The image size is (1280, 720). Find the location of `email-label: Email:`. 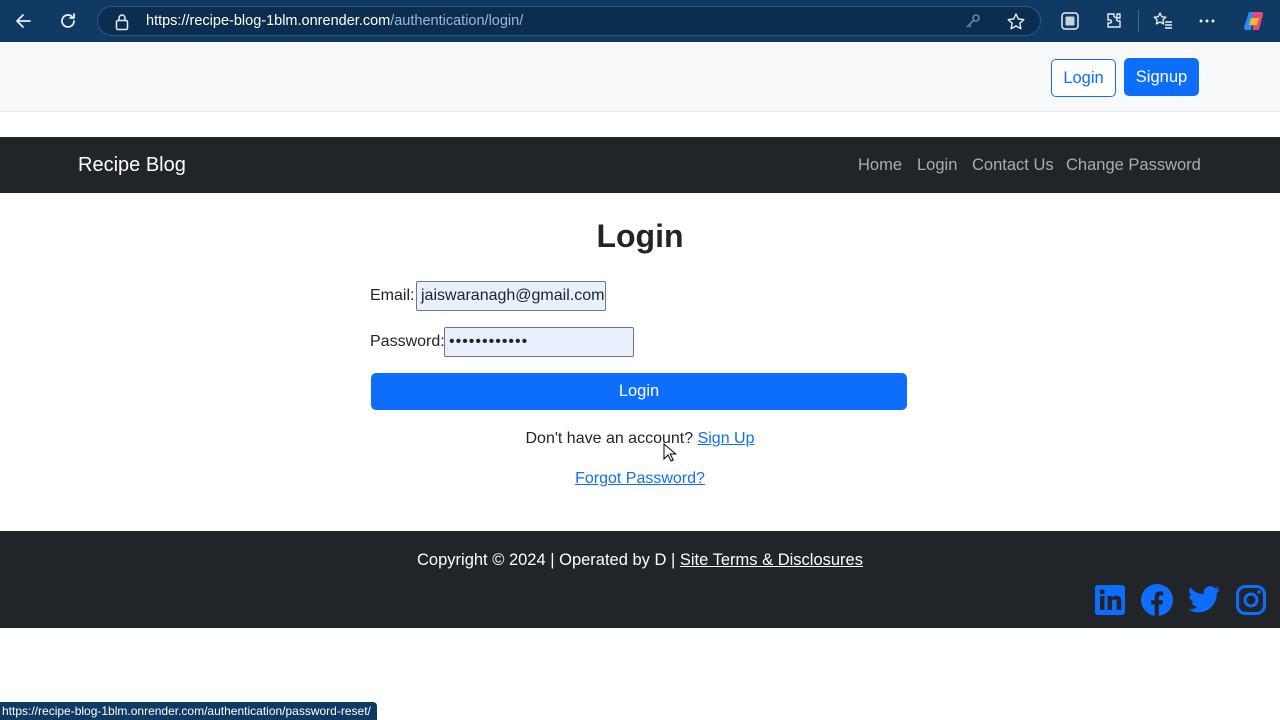

email-label: Email: is located at coordinates (392, 295).